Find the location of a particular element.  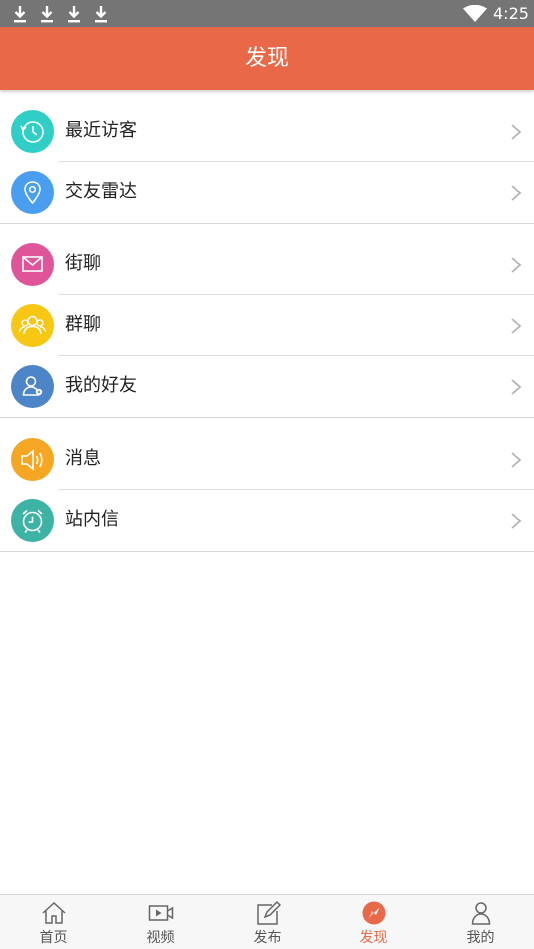

compass-icon is located at coordinates (374, 913).